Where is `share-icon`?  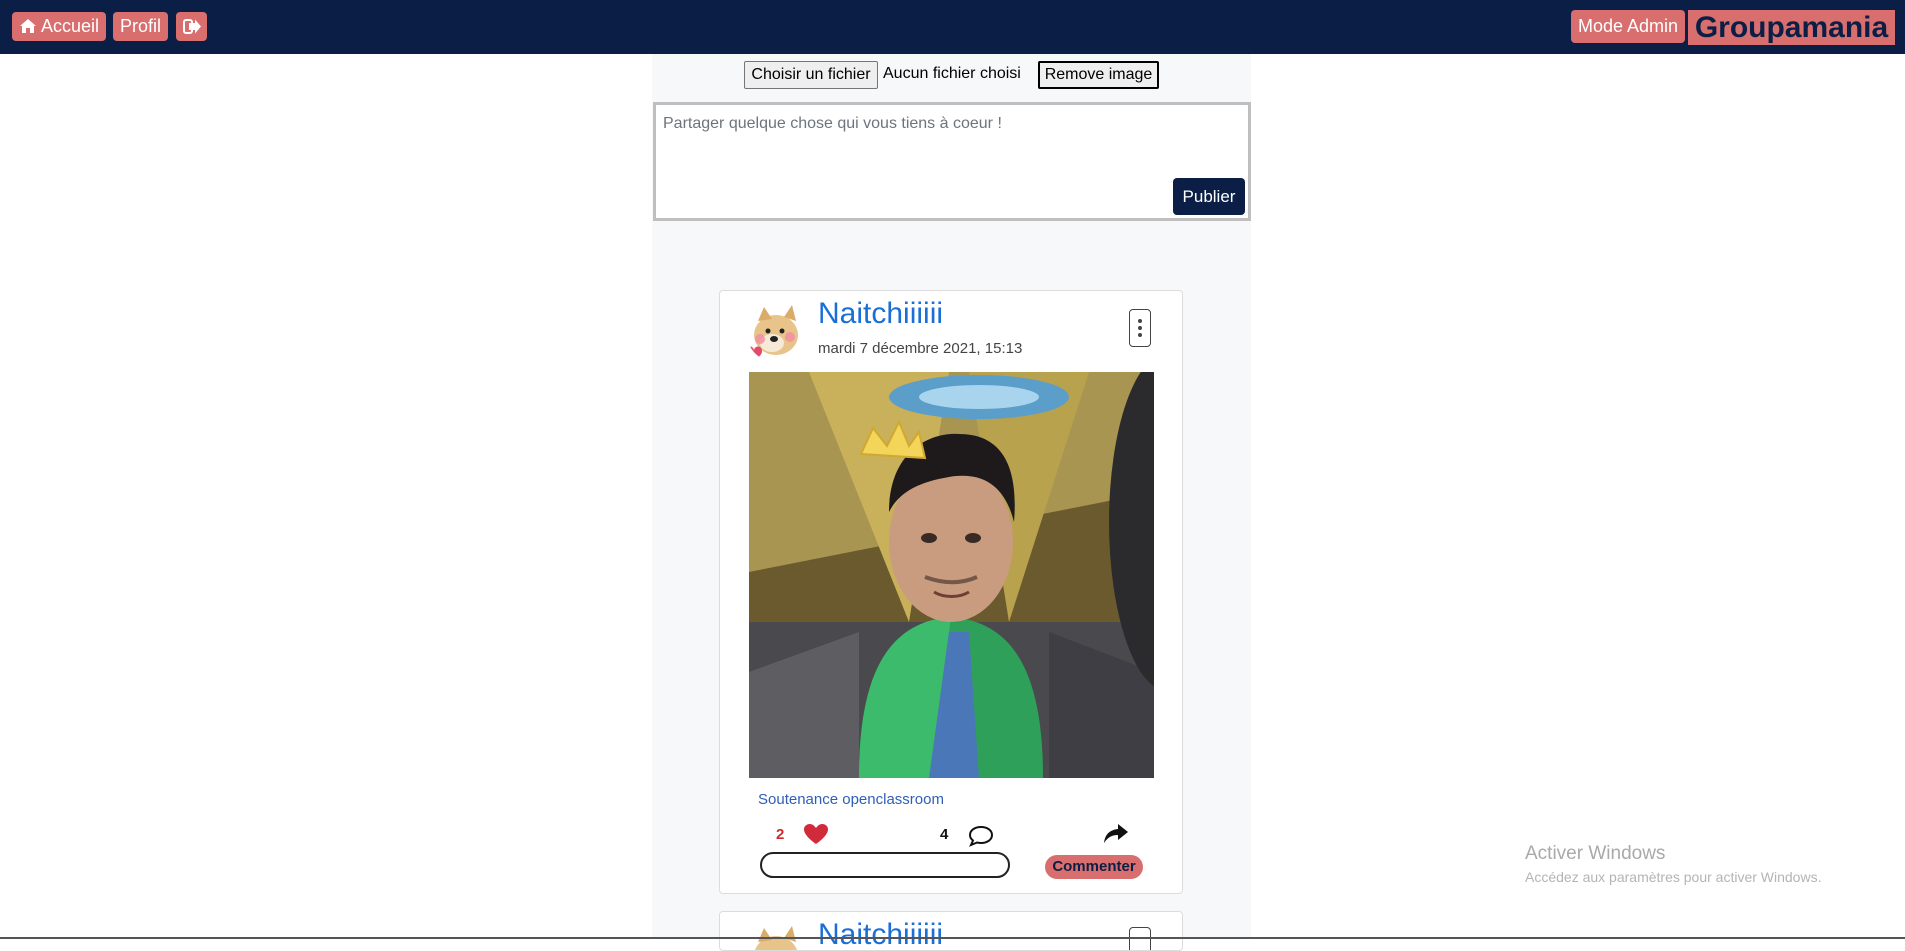 share-icon is located at coordinates (1116, 834).